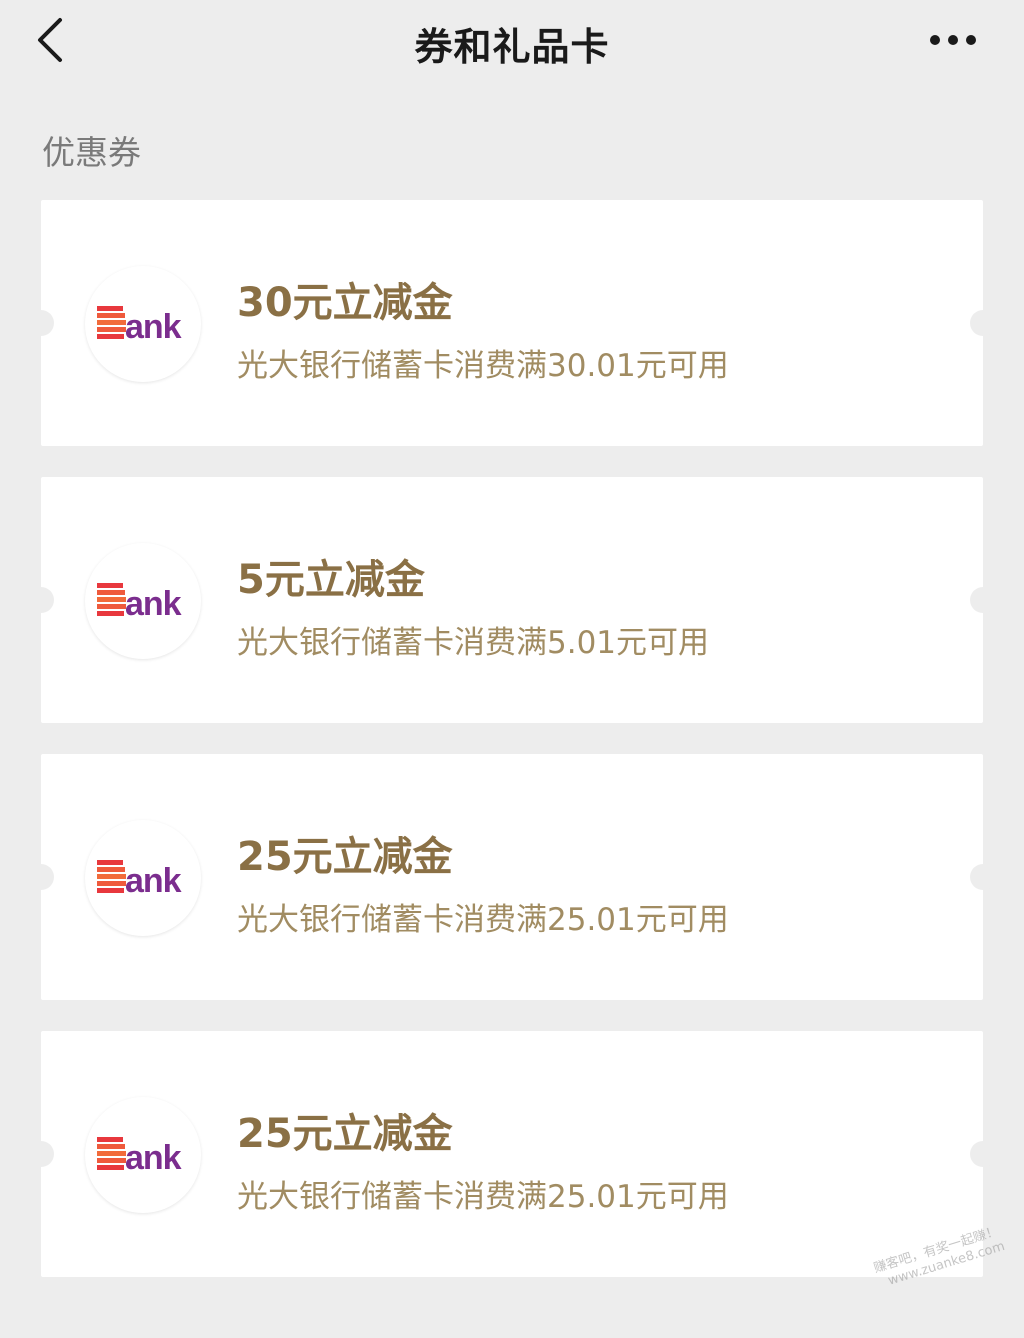 Image resolution: width=1024 pixels, height=1338 pixels. What do you see at coordinates (483, 366) in the screenshot?
I see `coupon-condition: 光大银行储蓄卡消费满30.01元可用` at bounding box center [483, 366].